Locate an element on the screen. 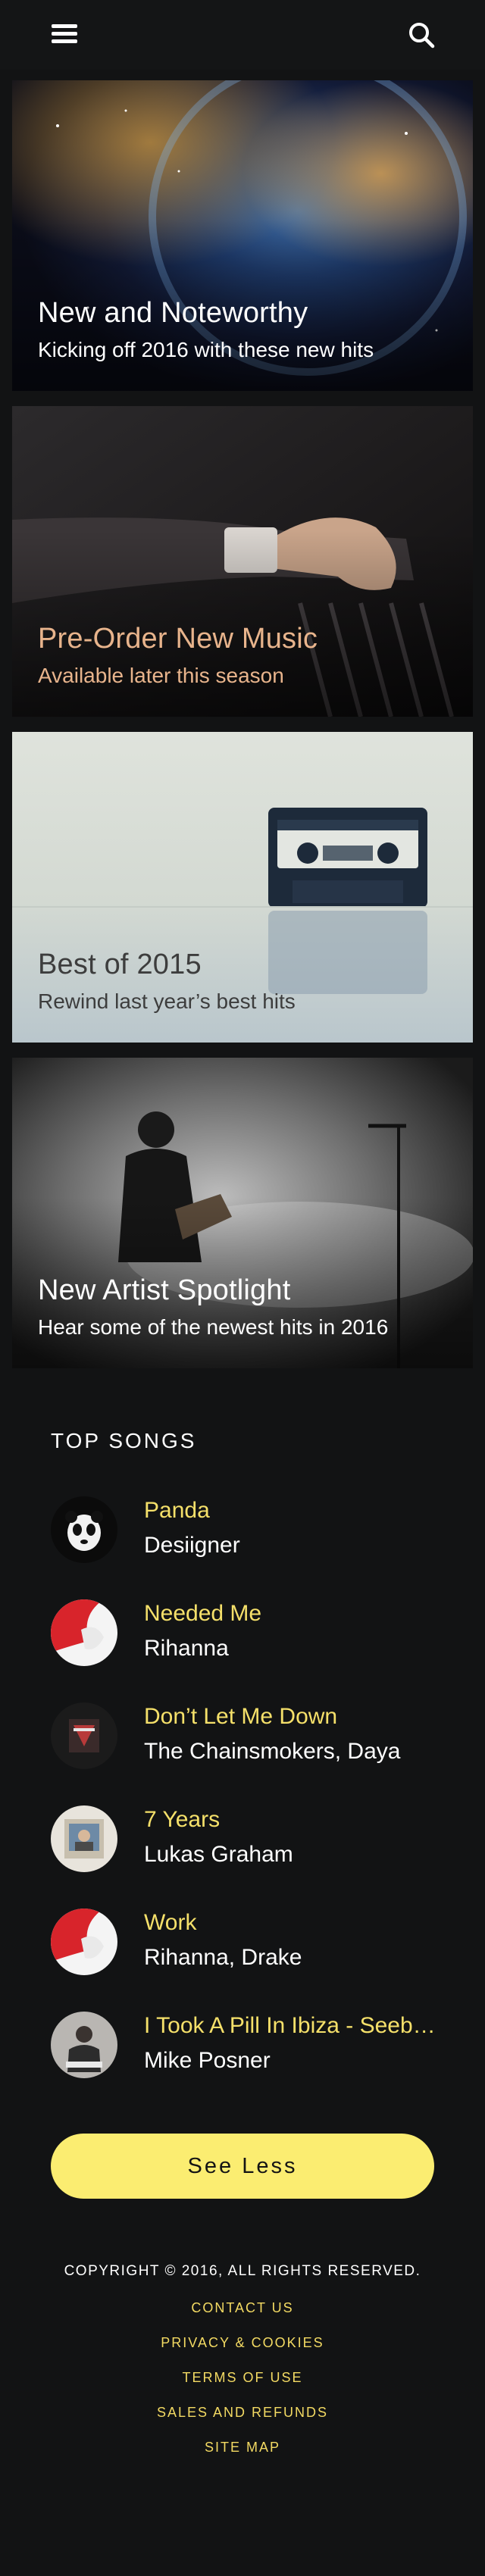 Image resolution: width=485 pixels, height=2576 pixels. copyright-text: COPYRIGHT © 2016, ALL RIGHTS RESERVED. is located at coordinates (242, 2271).